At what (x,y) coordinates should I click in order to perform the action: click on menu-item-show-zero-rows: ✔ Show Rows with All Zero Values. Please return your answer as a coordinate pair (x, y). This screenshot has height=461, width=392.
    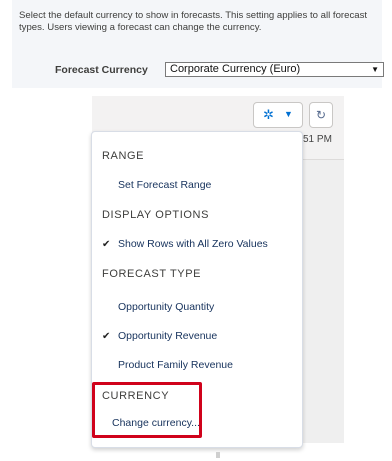
    Looking at the image, I should click on (197, 244).